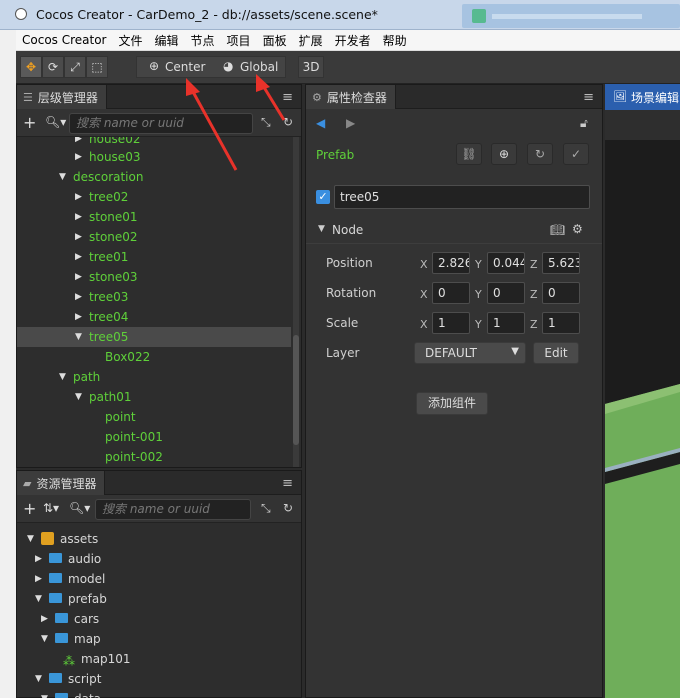 Image resolution: width=680 pixels, height=698 pixels. I want to click on hierarchy-title: 层级管理器, so click(67, 97).